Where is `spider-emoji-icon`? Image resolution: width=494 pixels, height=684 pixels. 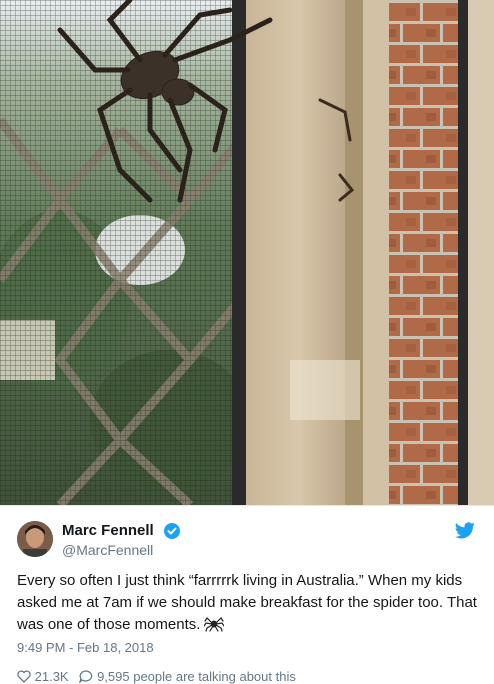 spider-emoji-icon is located at coordinates (214, 624).